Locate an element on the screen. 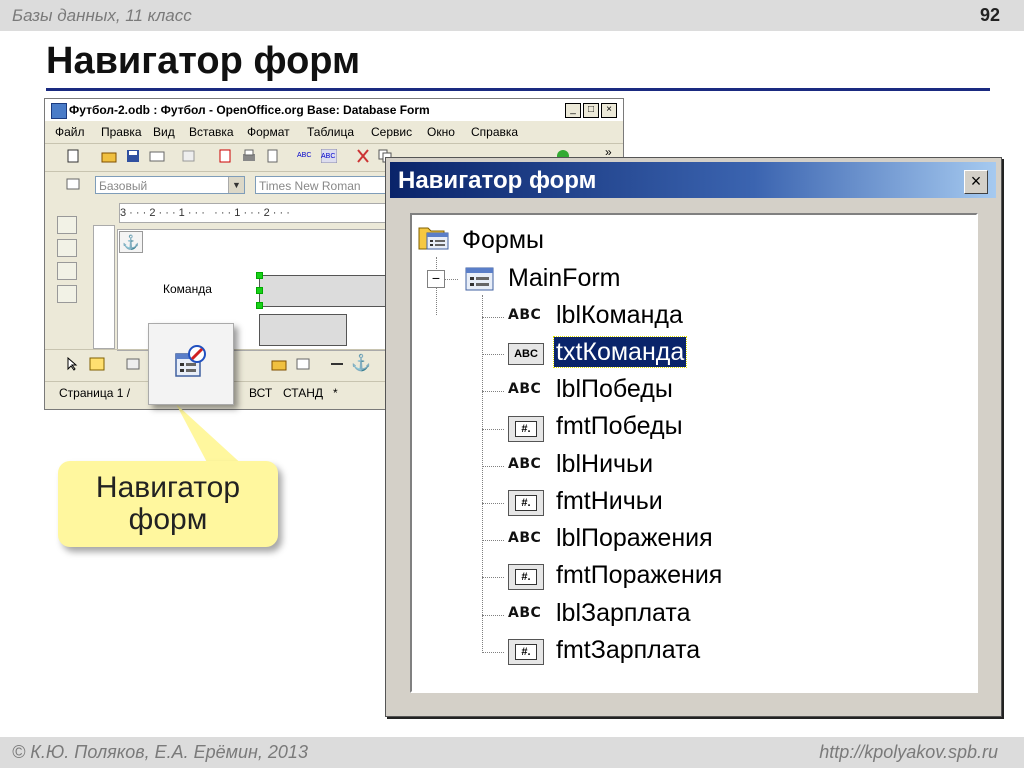 The width and height of the screenshot is (1024, 768). menu-tools: Сервис is located at coordinates (391, 132).